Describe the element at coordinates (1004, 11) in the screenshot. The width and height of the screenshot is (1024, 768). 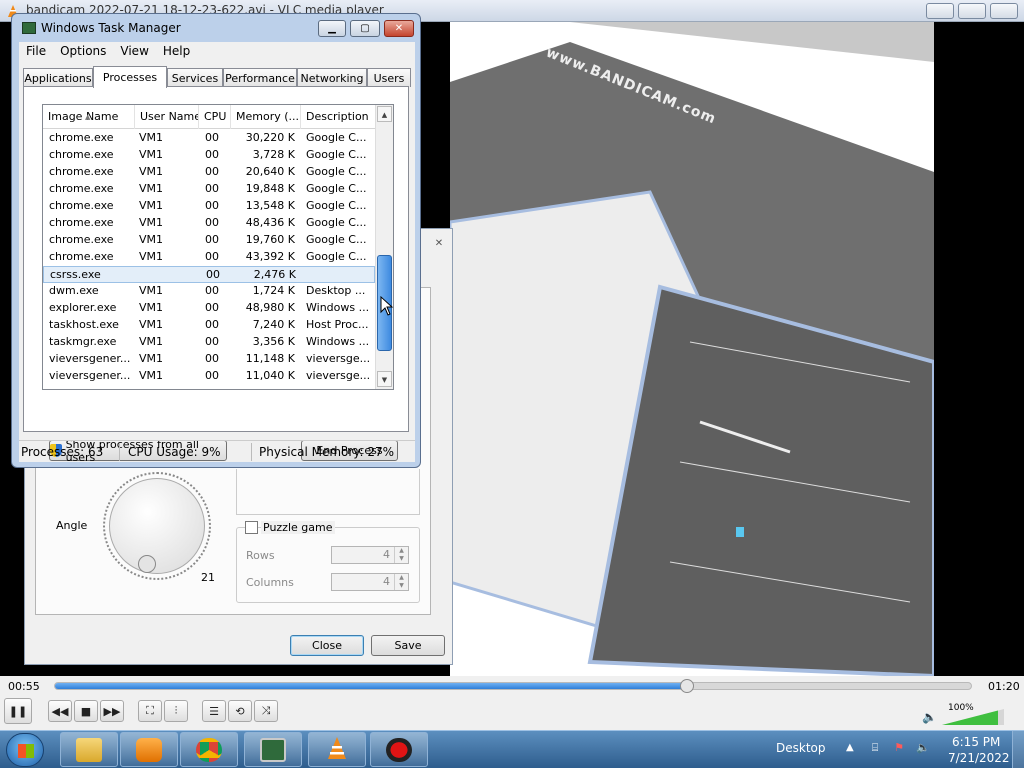
I see `vlc-close-button` at that location.